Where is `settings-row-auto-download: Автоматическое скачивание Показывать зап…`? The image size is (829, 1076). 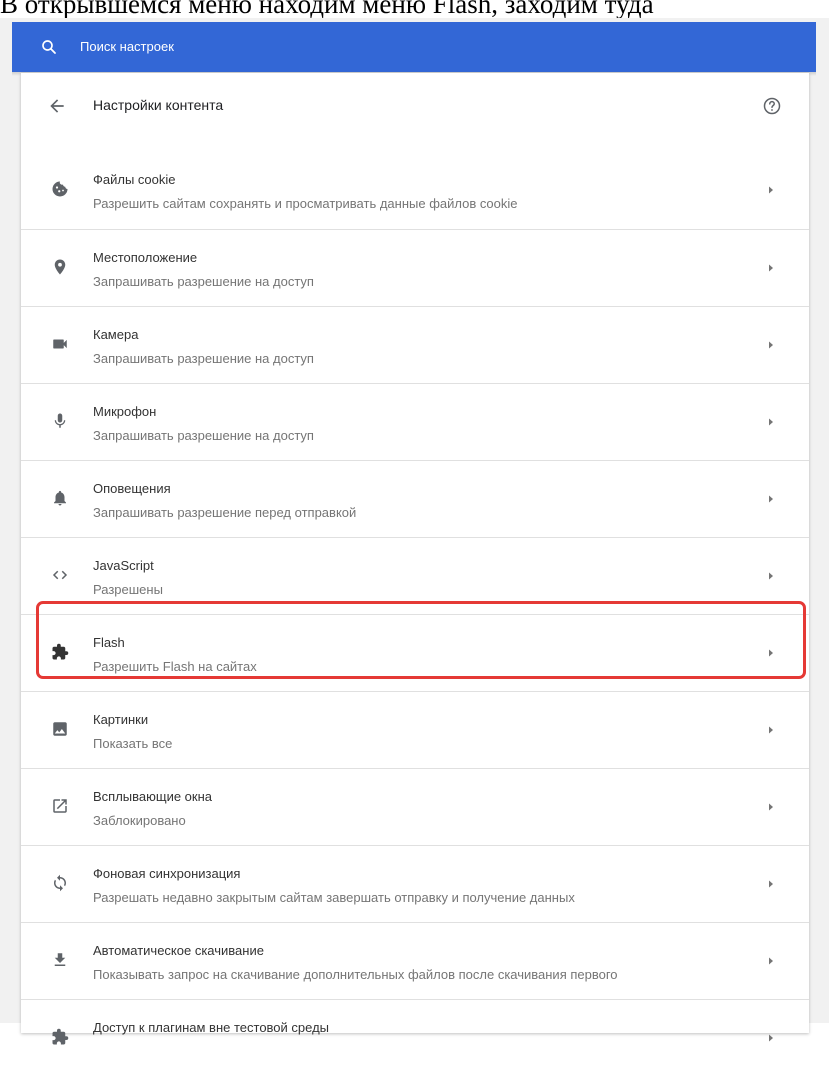 settings-row-auto-download: Автоматическое скачивание Показывать зап… is located at coordinates (415, 960).